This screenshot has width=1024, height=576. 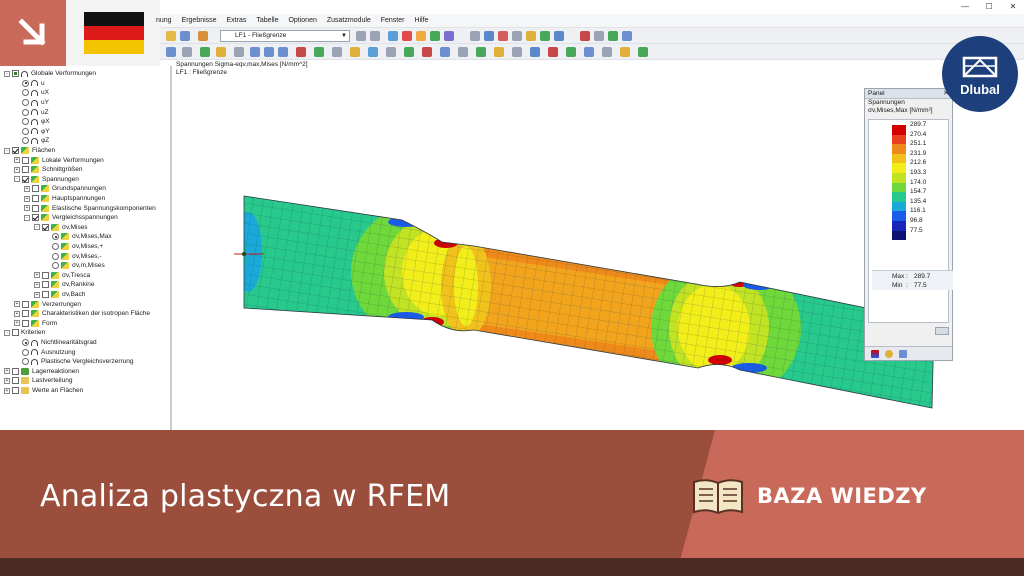 I want to click on tree-item: φX, so click(x=32, y=122).